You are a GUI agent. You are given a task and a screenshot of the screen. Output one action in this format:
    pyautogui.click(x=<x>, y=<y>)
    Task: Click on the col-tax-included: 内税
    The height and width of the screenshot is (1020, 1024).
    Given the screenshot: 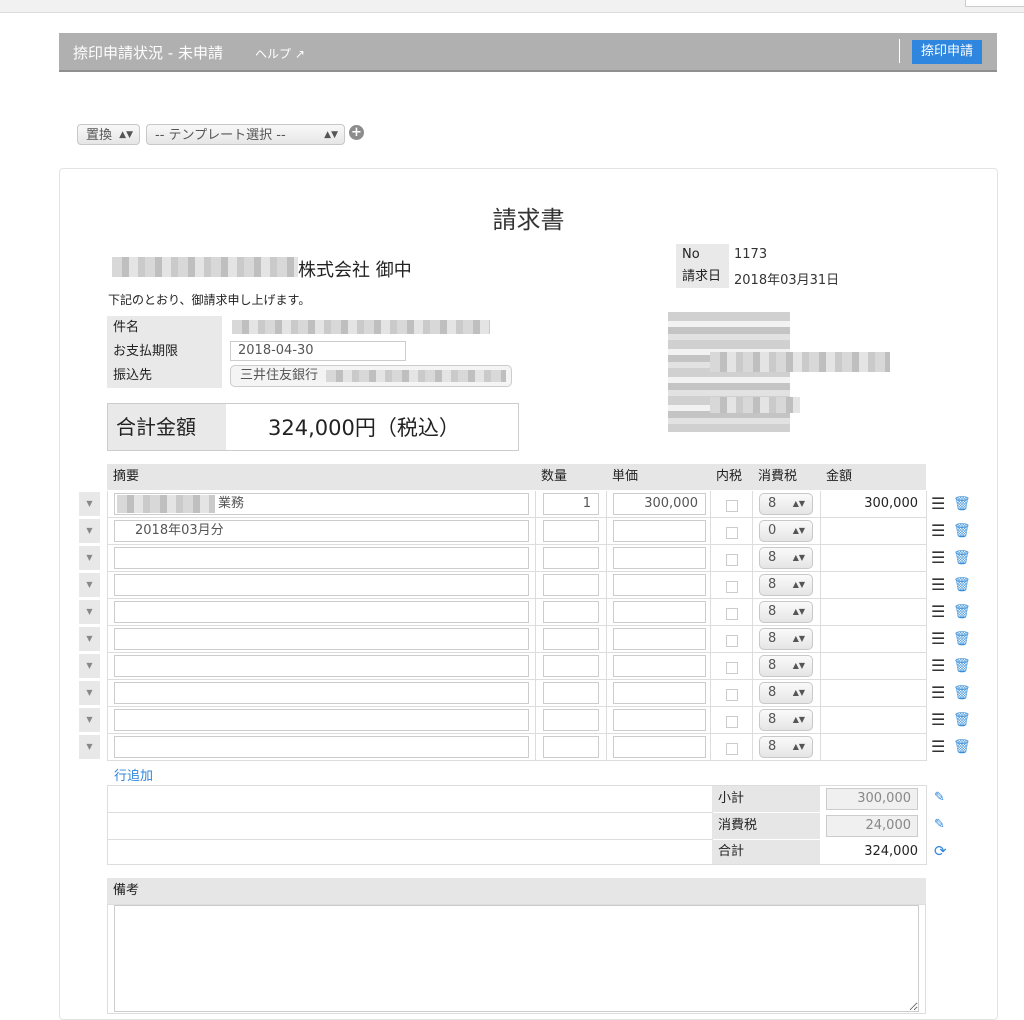 What is the action you would take?
    pyautogui.click(x=731, y=477)
    